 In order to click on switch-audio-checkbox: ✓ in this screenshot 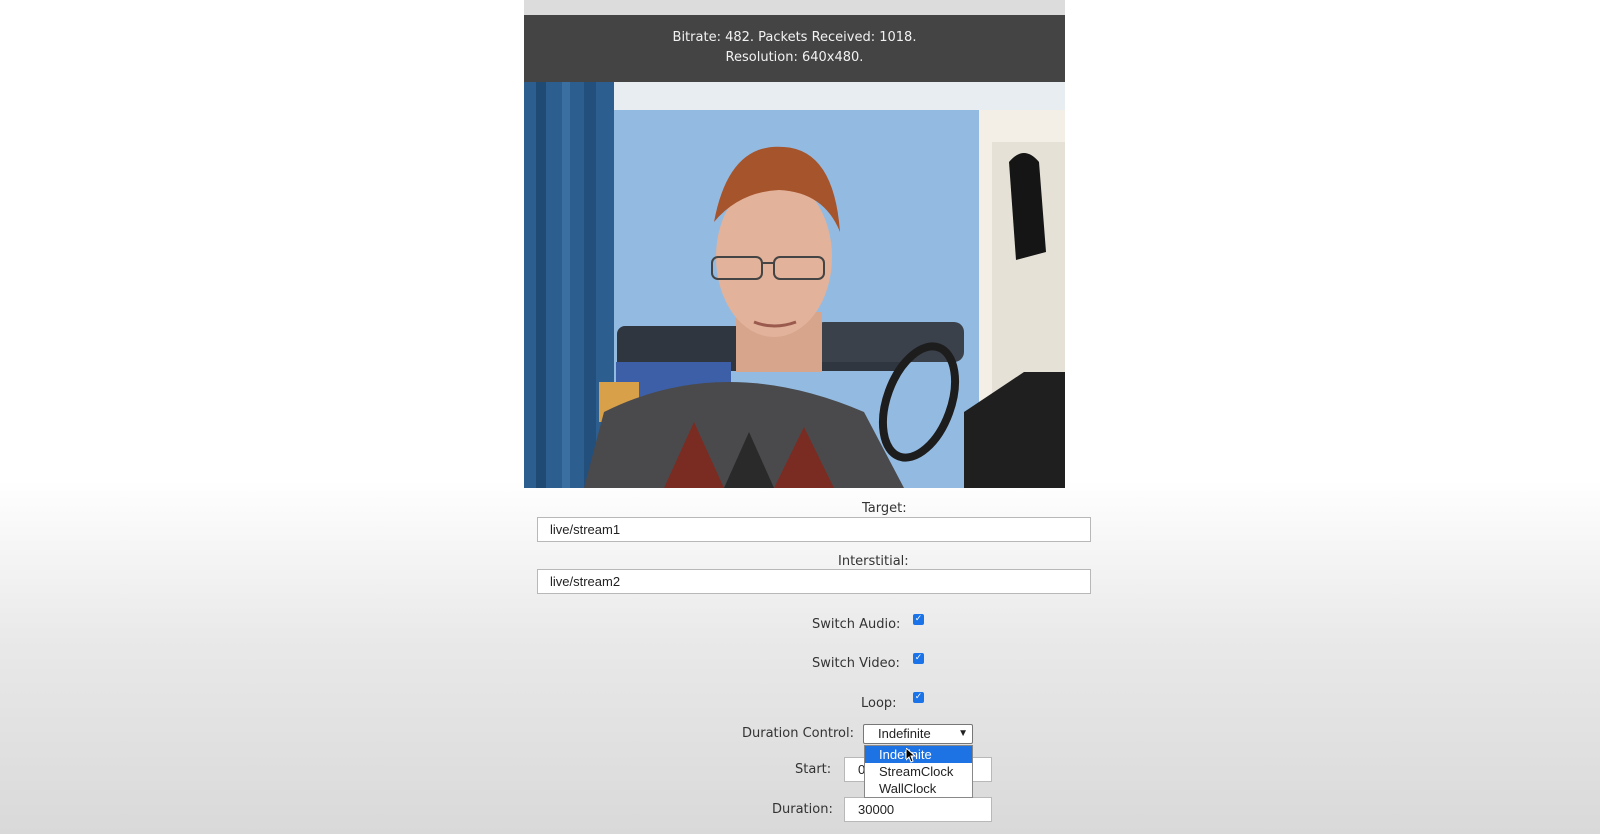, I will do `click(918, 619)`.